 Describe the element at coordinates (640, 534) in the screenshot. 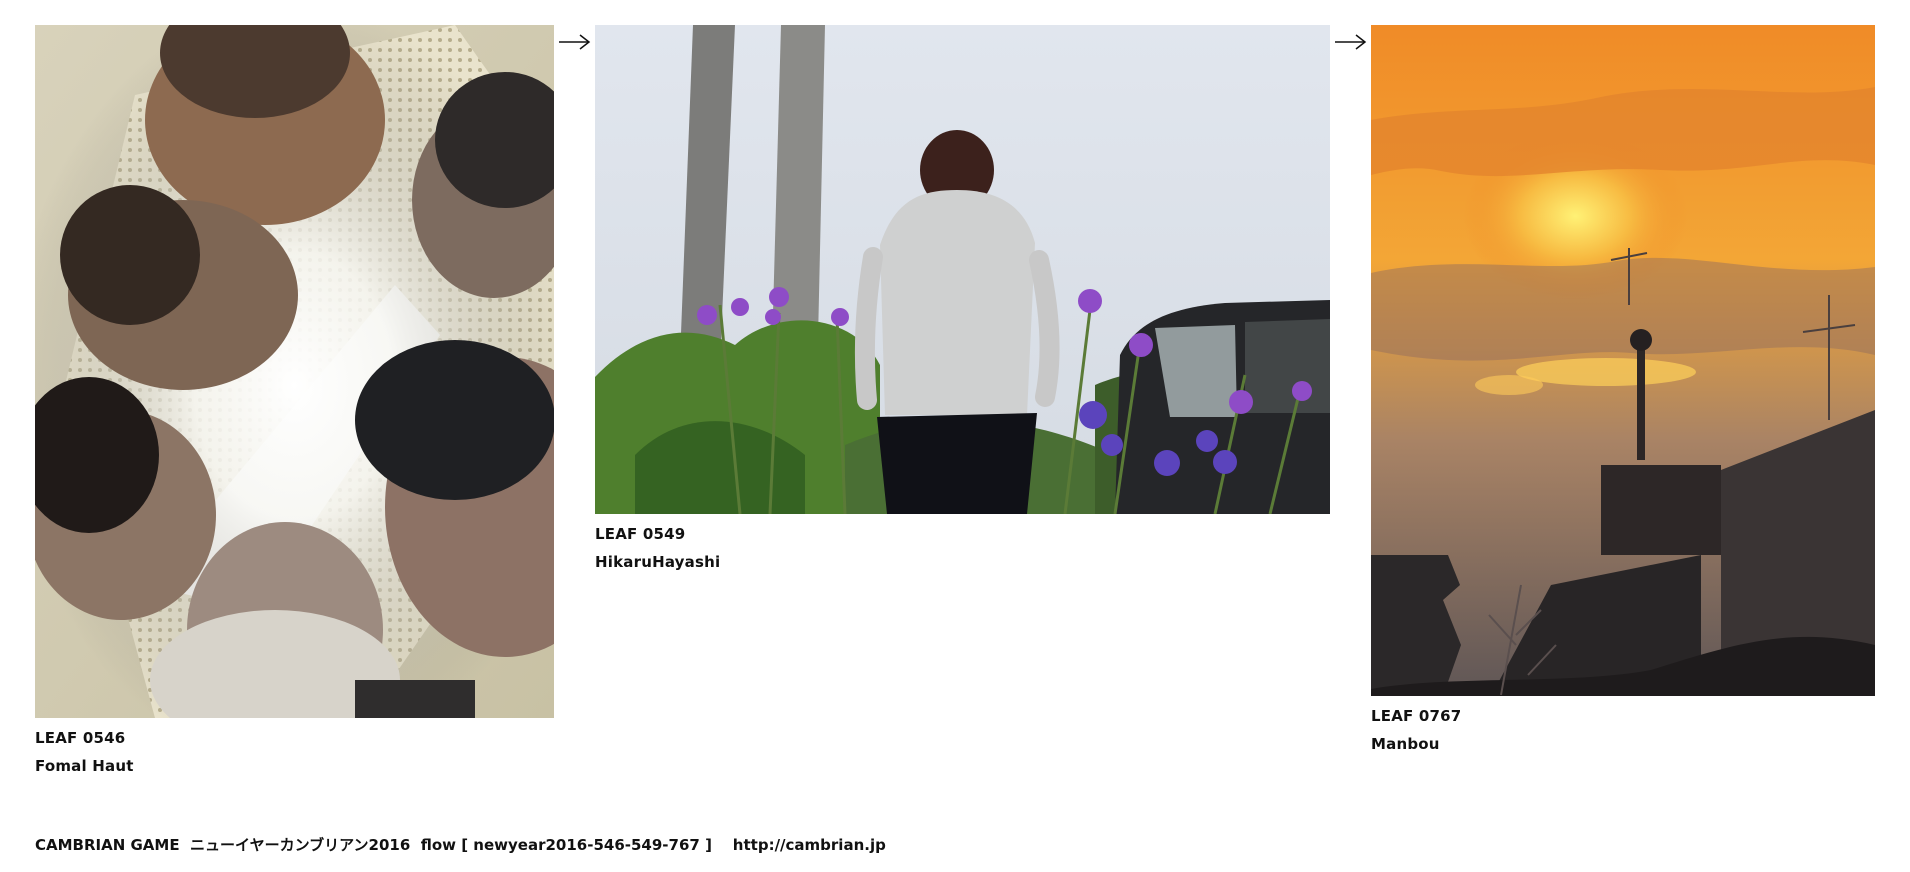

I see `leaf-label-0549: LEAF 0549` at that location.